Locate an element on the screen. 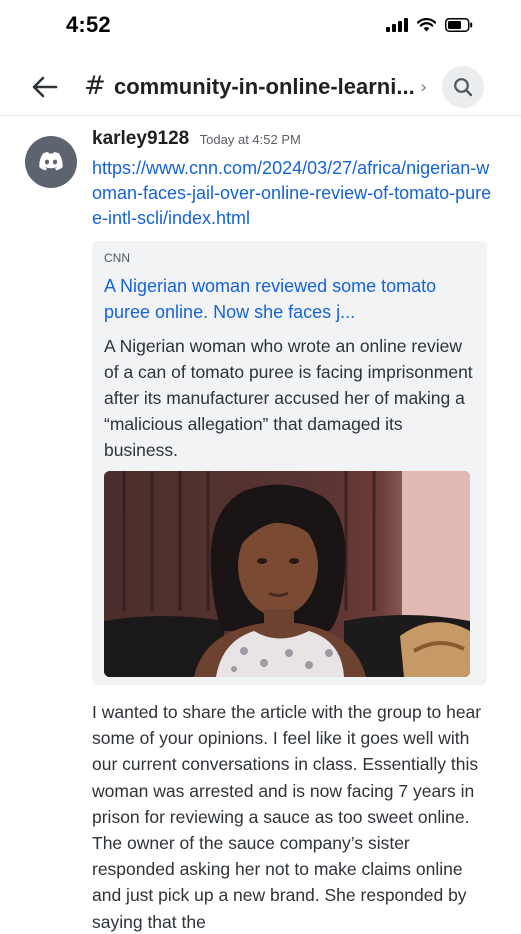 This screenshot has width=521, height=934. channel-header: # community-in-online-learni... › is located at coordinates (260, 88).